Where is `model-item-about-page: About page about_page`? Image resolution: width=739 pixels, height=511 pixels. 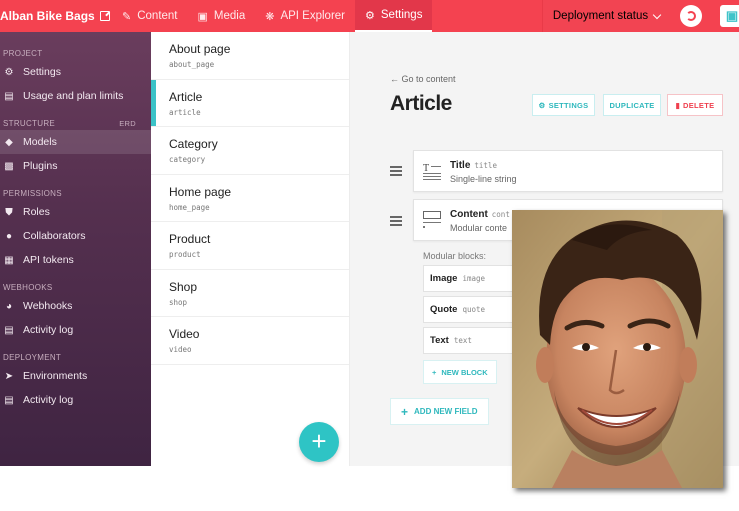 model-item-about-page: About page about_page is located at coordinates (250, 56).